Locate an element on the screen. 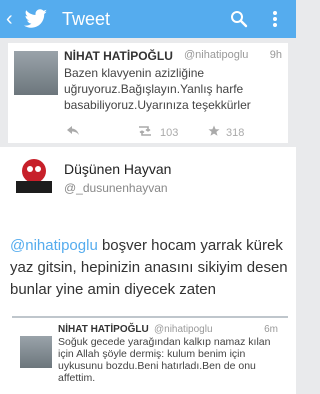  quoted-author-handle: @nihatipoglu is located at coordinates (183, 329).